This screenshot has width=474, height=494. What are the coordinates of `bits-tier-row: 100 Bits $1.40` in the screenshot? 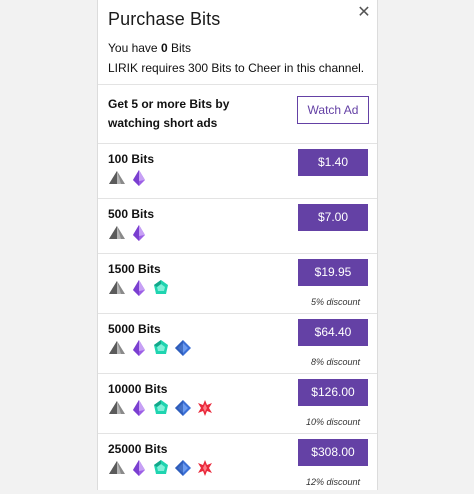 It's located at (237, 171).